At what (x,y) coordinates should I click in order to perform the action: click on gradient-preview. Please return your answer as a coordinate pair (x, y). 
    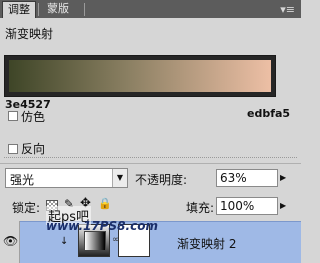
    Looking at the image, I should click on (140, 76).